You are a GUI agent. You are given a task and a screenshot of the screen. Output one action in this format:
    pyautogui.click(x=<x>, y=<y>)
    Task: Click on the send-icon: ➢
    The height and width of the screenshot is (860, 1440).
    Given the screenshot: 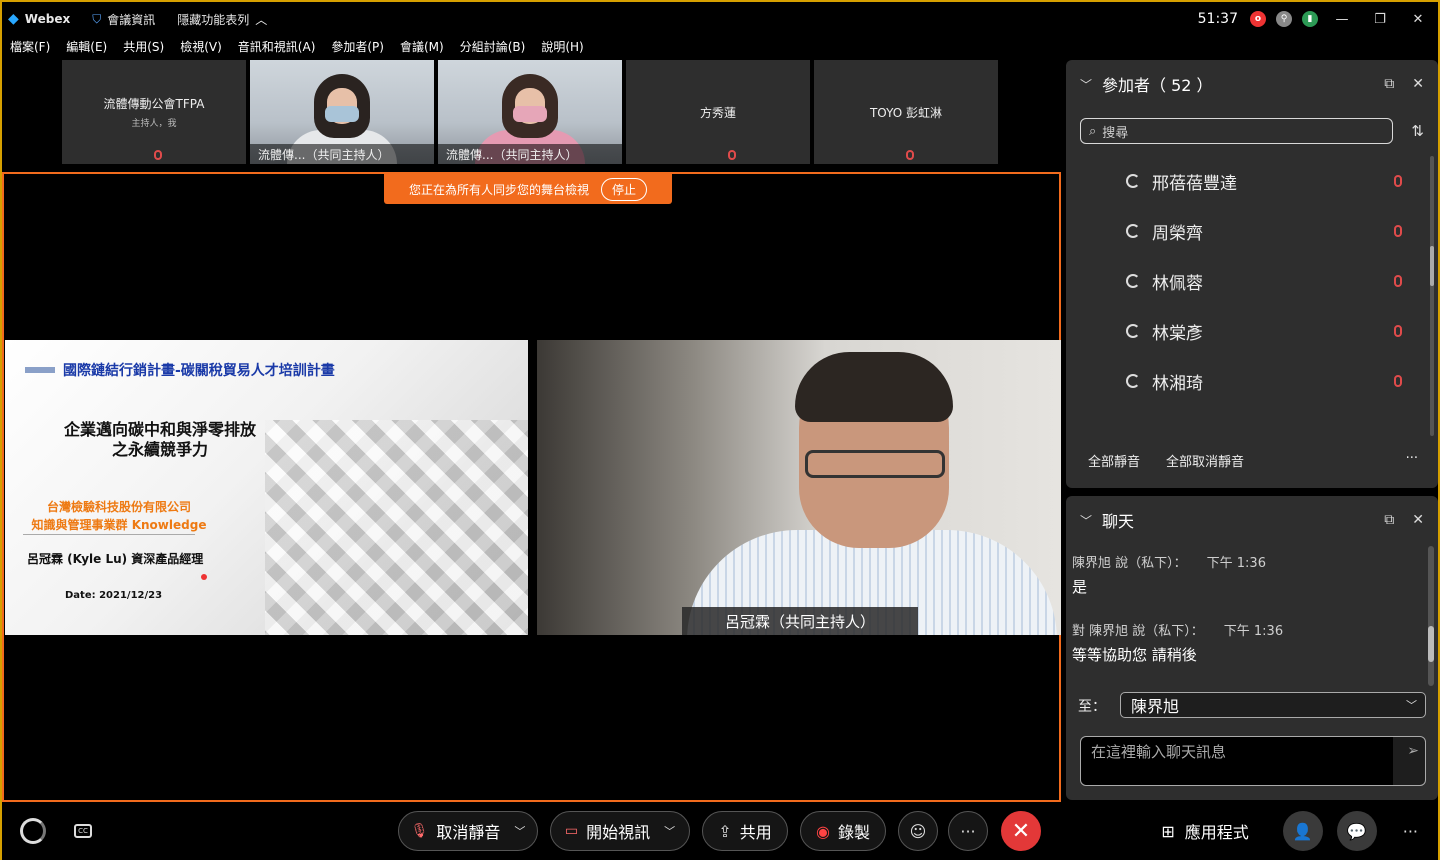 What is the action you would take?
    pyautogui.click(x=1413, y=751)
    